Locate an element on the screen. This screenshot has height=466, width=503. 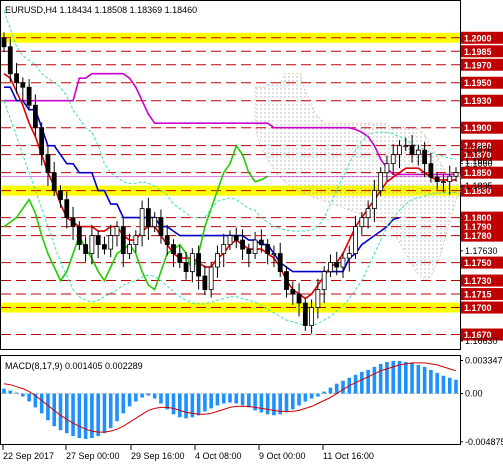
time-tick-label: 22 Sep 2017 is located at coordinates (28, 456).